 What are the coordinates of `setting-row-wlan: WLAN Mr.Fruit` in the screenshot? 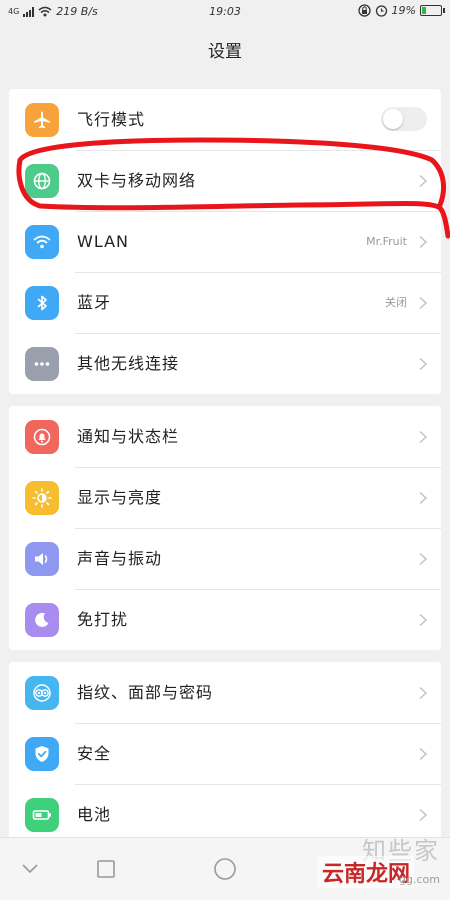 It's located at (225, 241).